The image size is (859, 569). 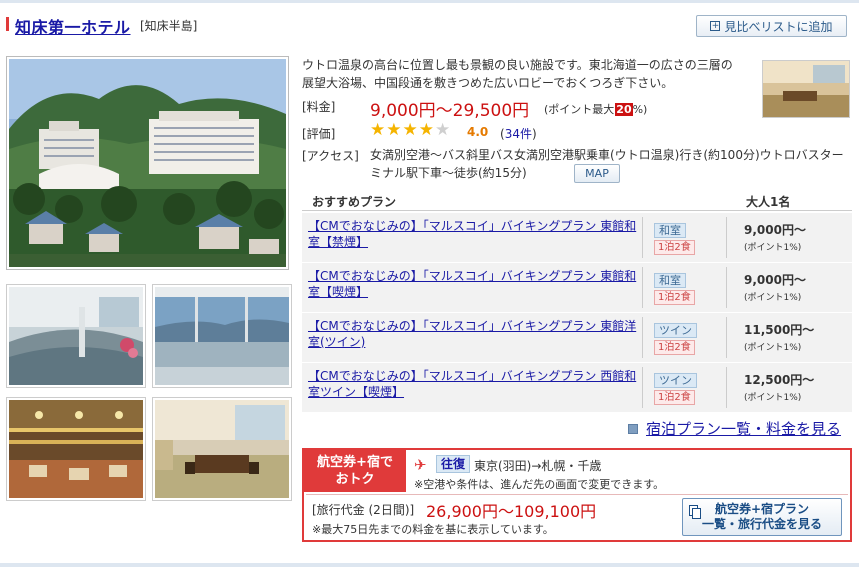 I want to click on all-plans-link: 宿泊プラン一覧・料金を見る, so click(x=734, y=428).